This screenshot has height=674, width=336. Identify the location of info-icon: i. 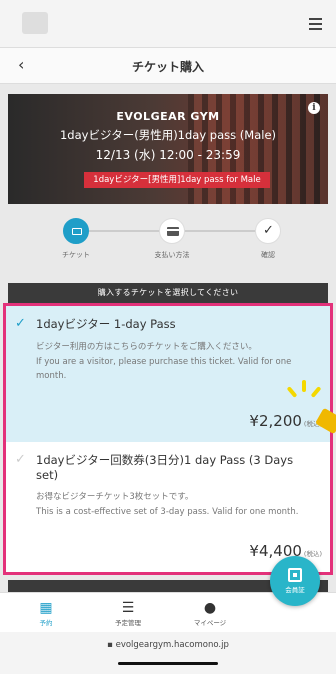
(314, 108).